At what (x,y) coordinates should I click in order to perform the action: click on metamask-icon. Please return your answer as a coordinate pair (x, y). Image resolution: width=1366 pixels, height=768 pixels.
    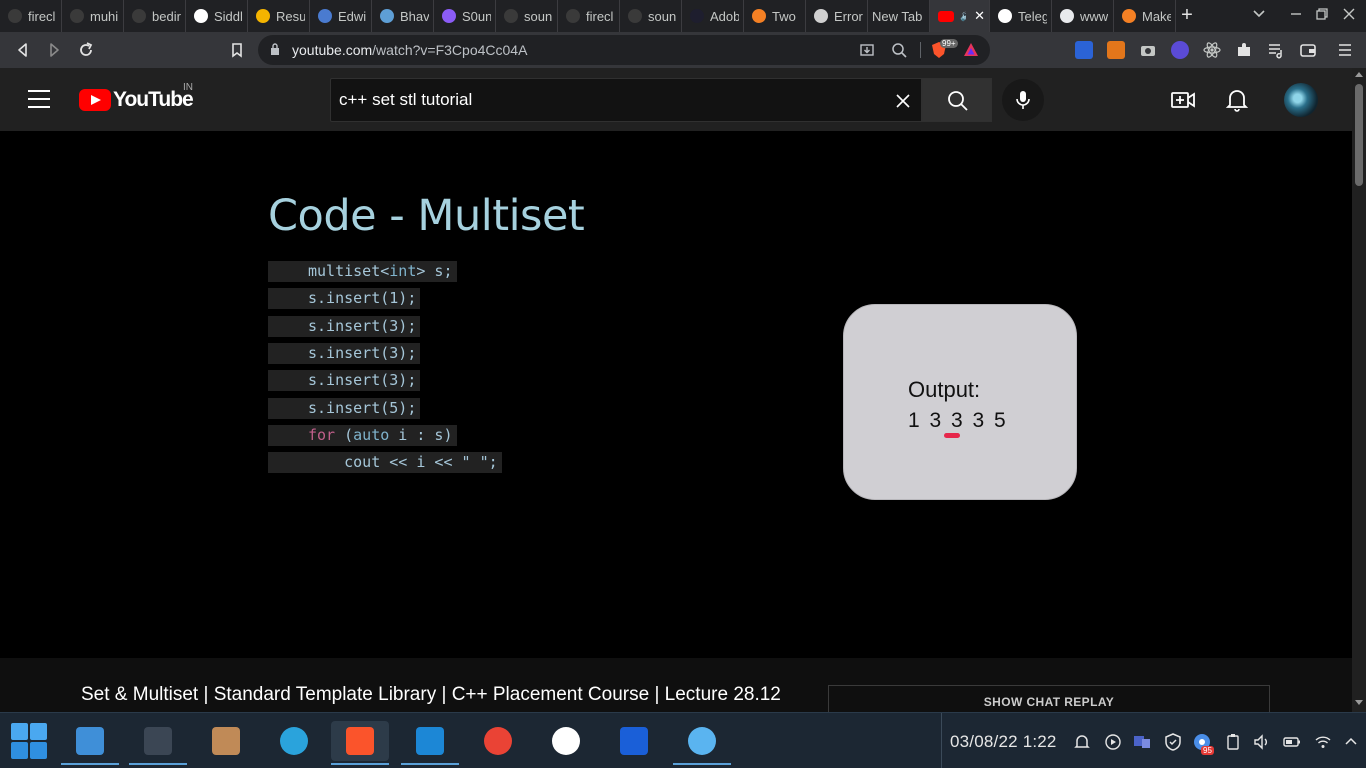
    Looking at the image, I should click on (1116, 50).